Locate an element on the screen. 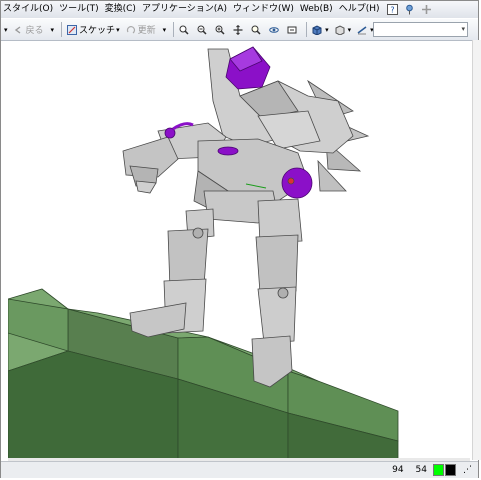  update-dropdown: ▾ is located at coordinates (164, 29).